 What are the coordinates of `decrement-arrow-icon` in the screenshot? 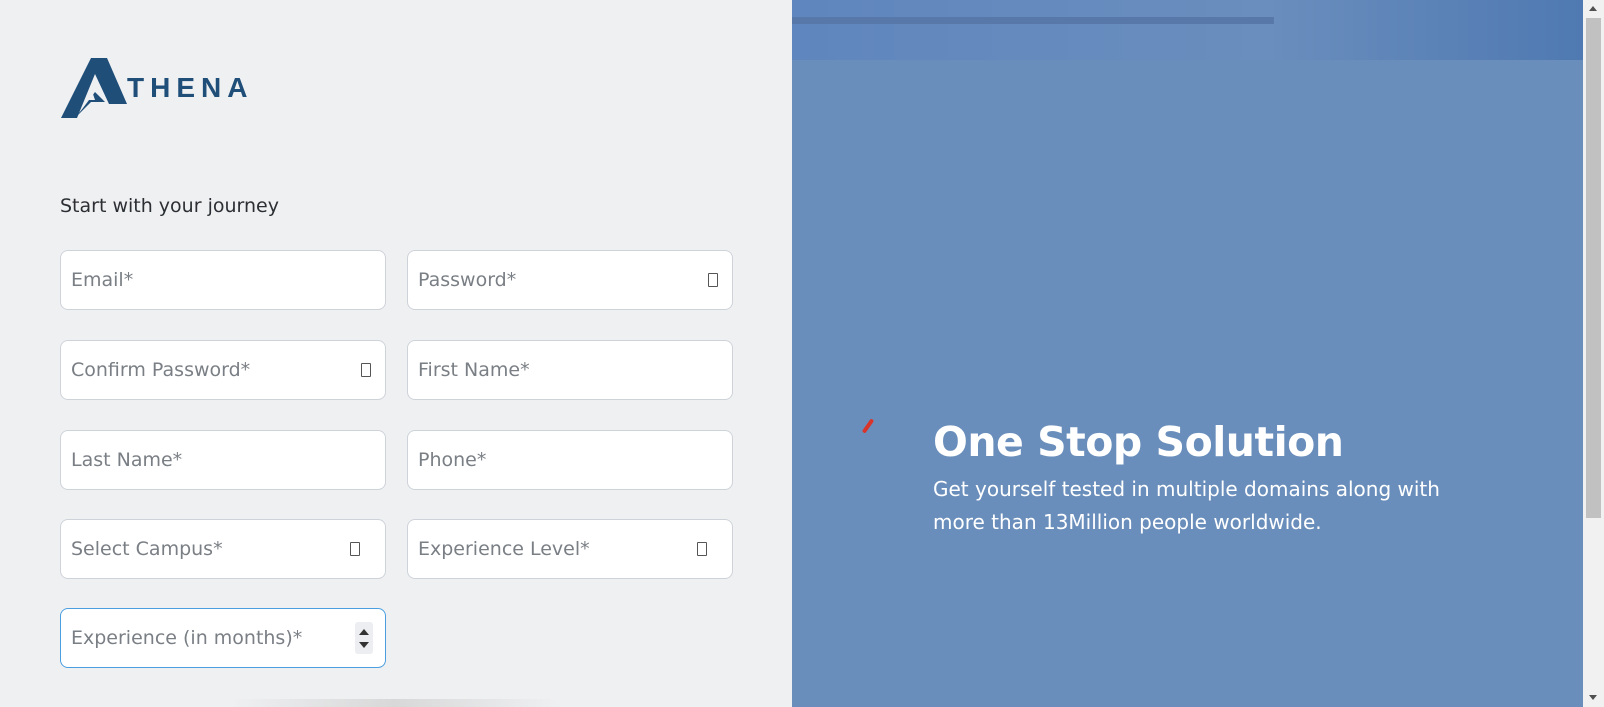 It's located at (364, 644).